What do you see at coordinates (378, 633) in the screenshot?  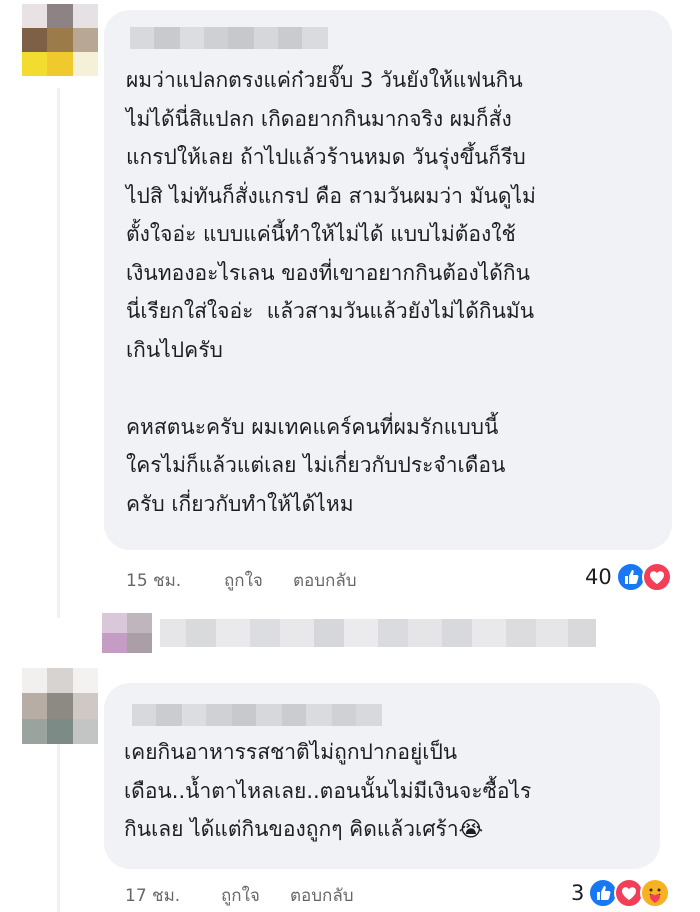 I see `reply-preview-blurred` at bounding box center [378, 633].